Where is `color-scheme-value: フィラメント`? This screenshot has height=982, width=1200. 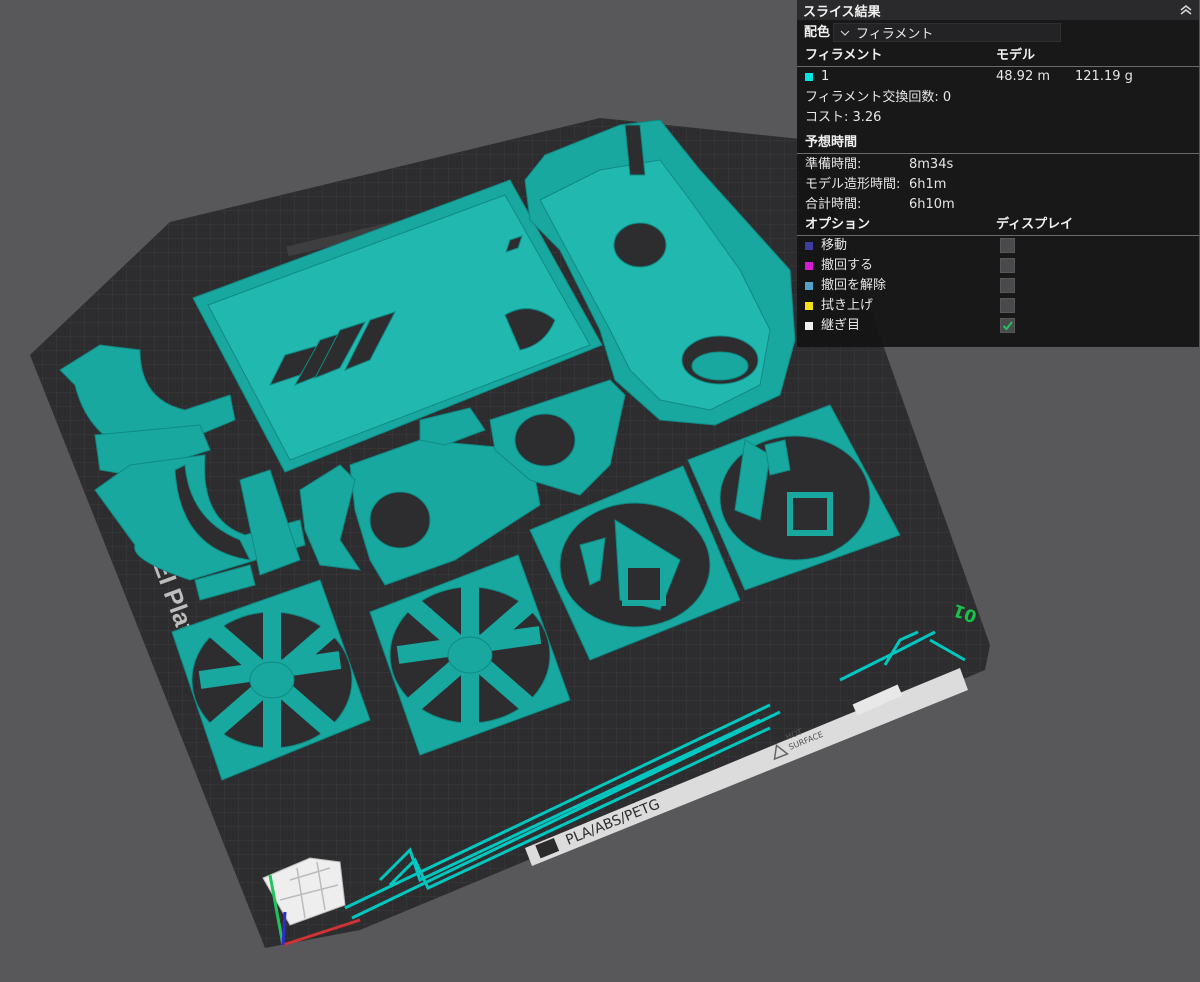 color-scheme-value: フィラメント is located at coordinates (895, 34).